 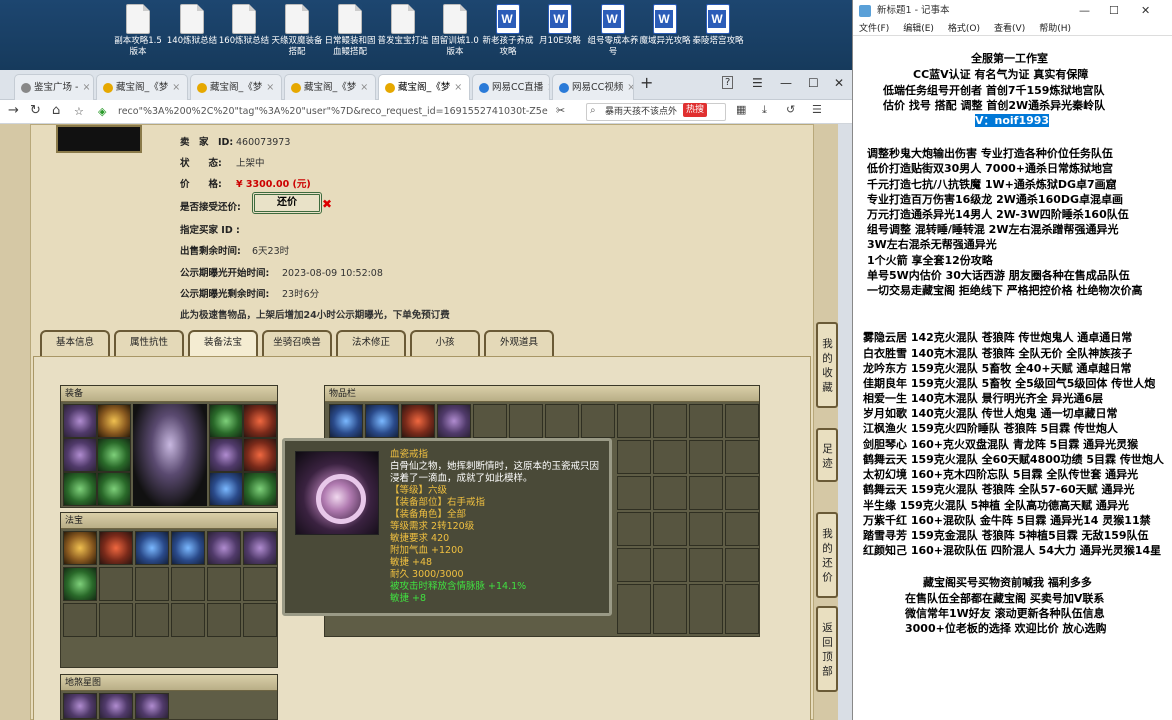 I want to click on hot-badge: 热搜, so click(x=695, y=110).